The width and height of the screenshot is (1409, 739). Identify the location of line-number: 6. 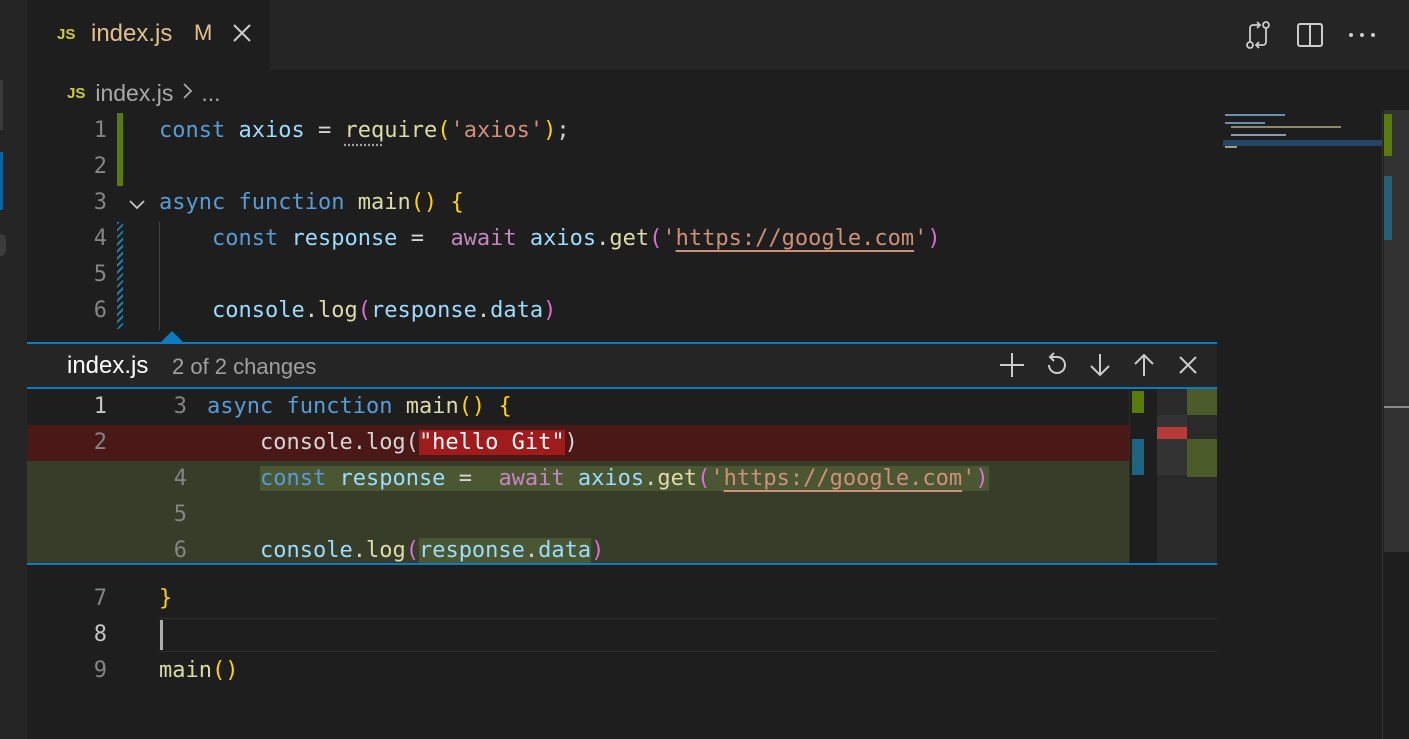
(67, 311).